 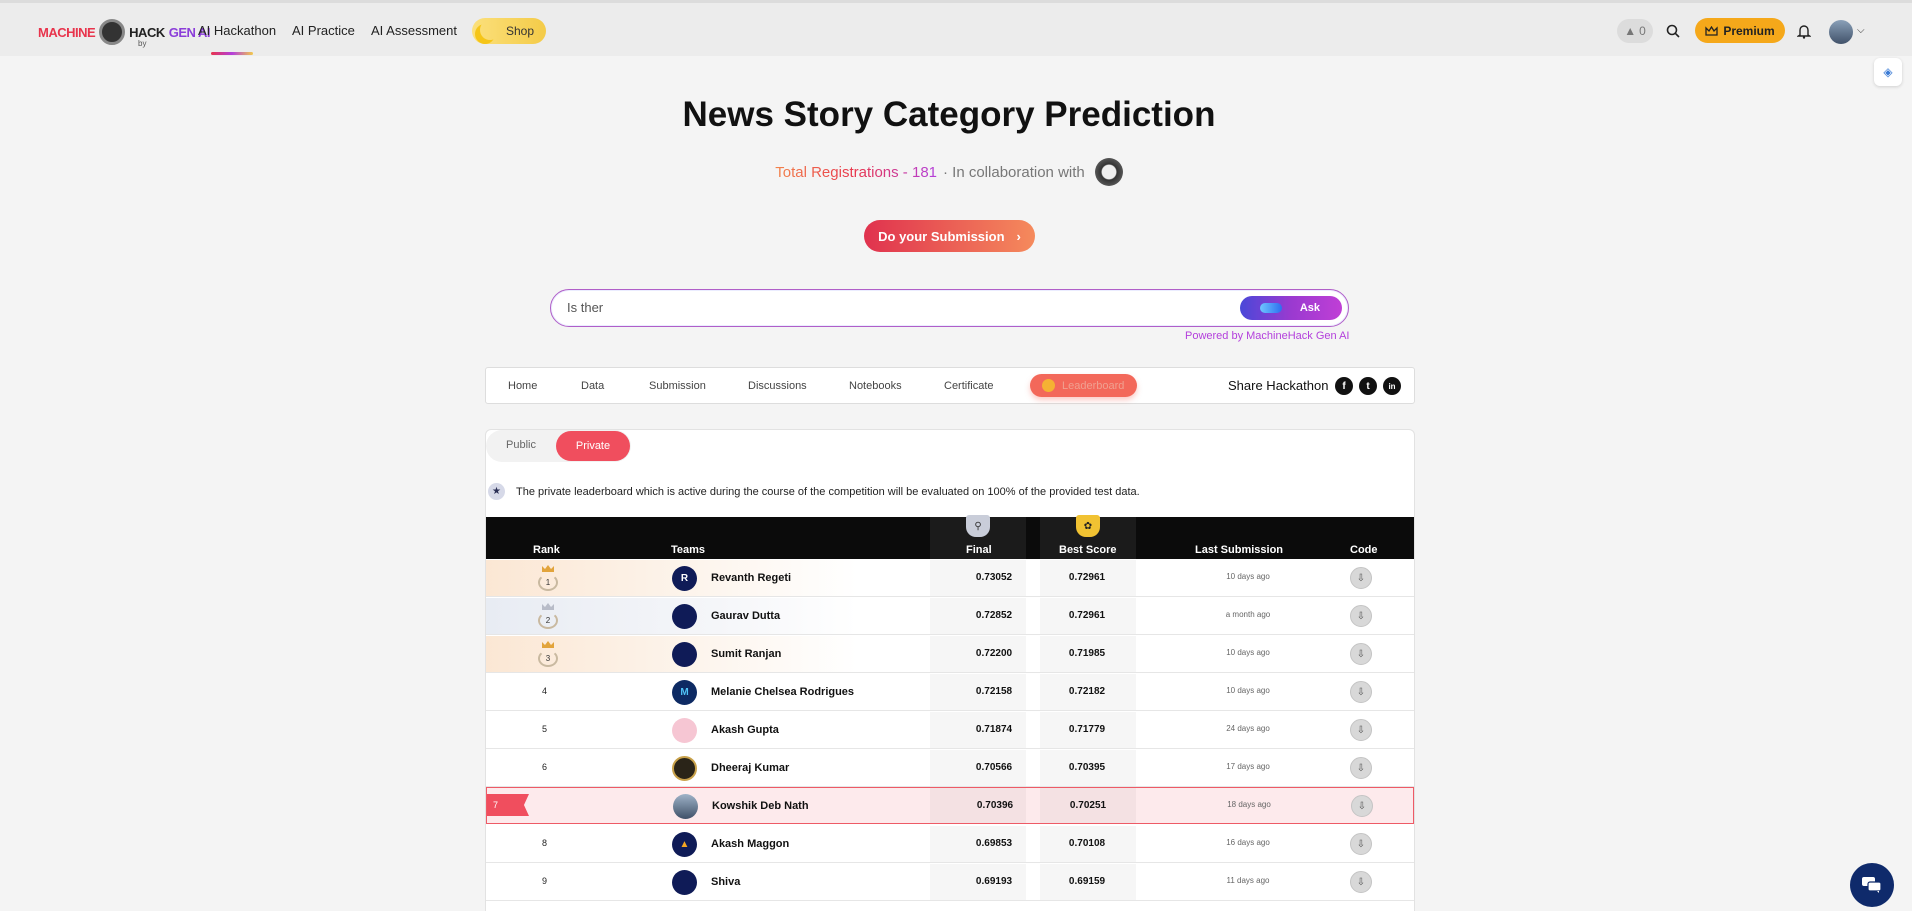 I want to click on premium-button: Premium, so click(x=1740, y=30).